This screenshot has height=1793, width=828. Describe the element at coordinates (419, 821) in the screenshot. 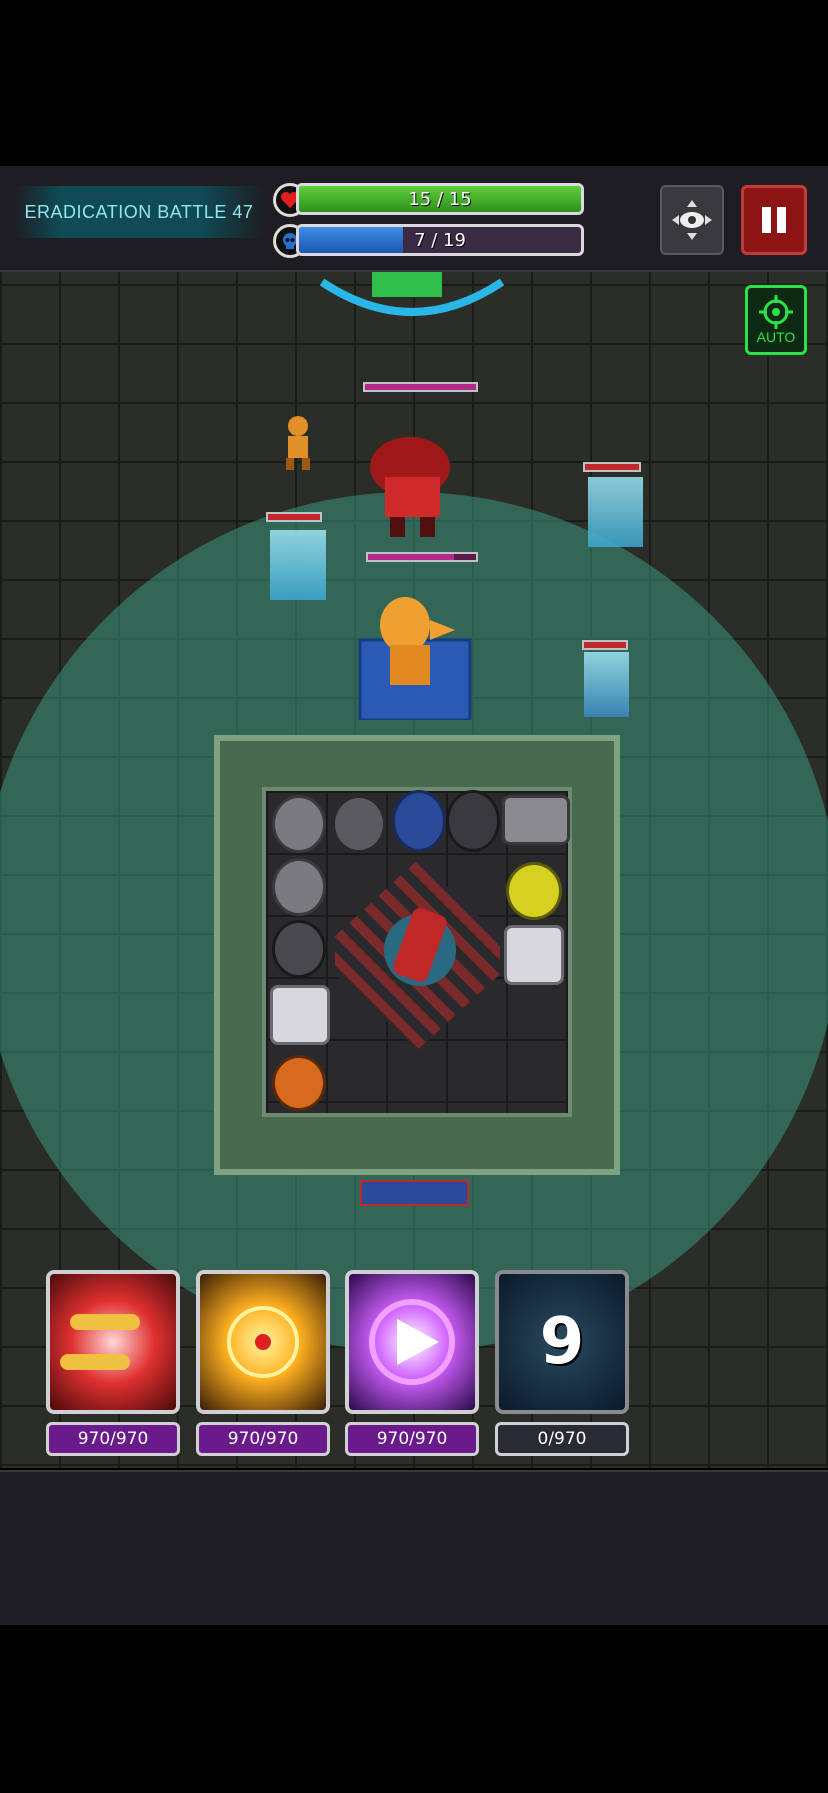

I see `turret-frost` at that location.